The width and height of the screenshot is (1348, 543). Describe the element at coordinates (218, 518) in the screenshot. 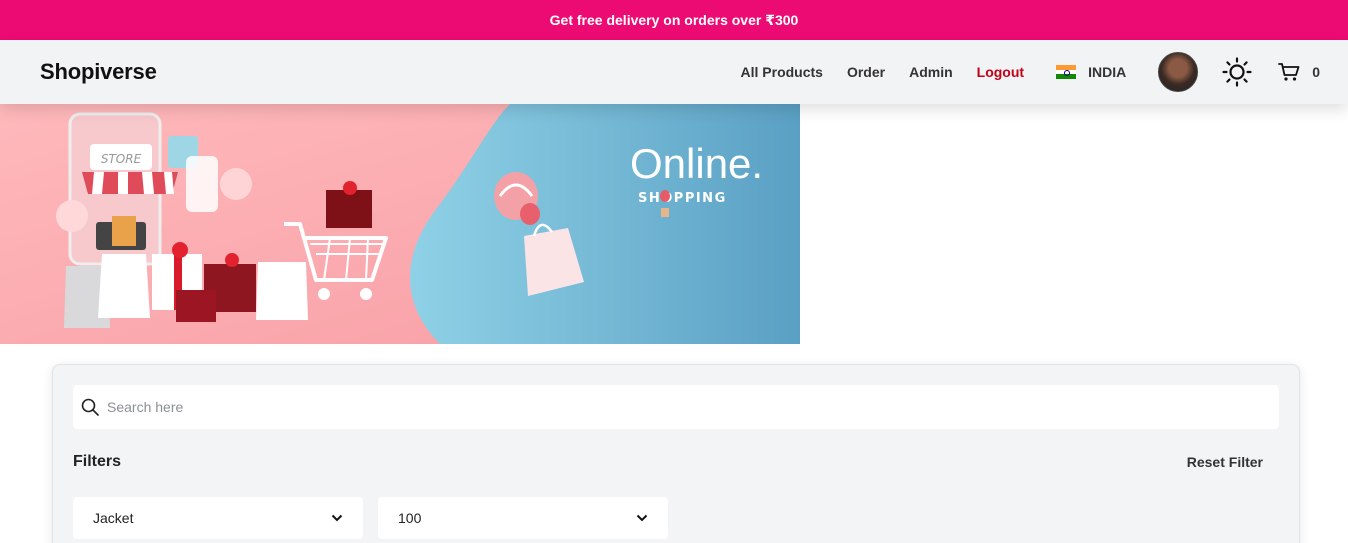

I see `category-select: Jacket` at that location.